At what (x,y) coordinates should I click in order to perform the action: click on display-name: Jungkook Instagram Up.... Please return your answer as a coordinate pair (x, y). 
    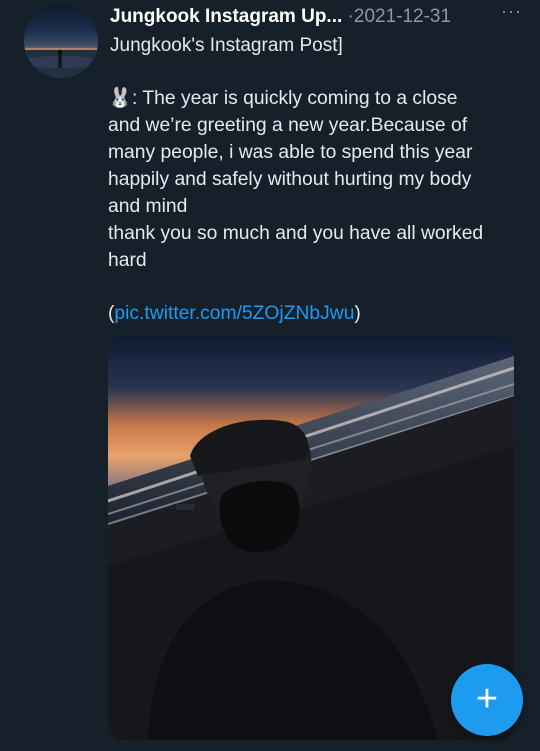
    Looking at the image, I should click on (226, 16).